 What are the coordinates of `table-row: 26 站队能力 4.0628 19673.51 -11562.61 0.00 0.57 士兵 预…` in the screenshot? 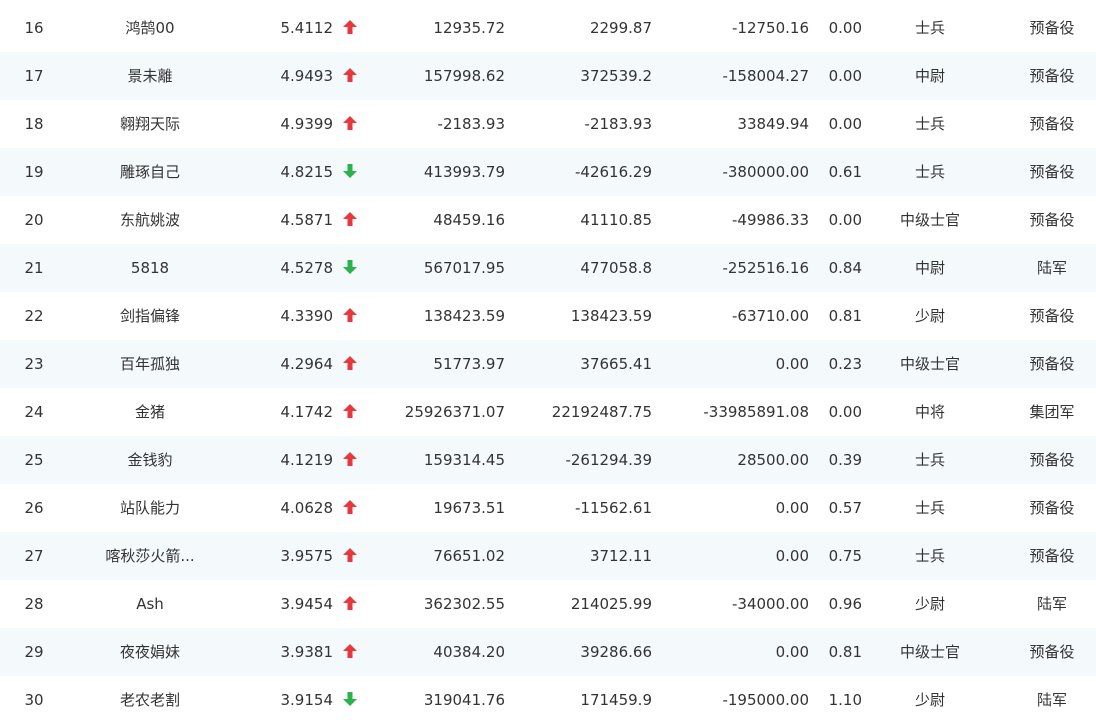 It's located at (548, 508).